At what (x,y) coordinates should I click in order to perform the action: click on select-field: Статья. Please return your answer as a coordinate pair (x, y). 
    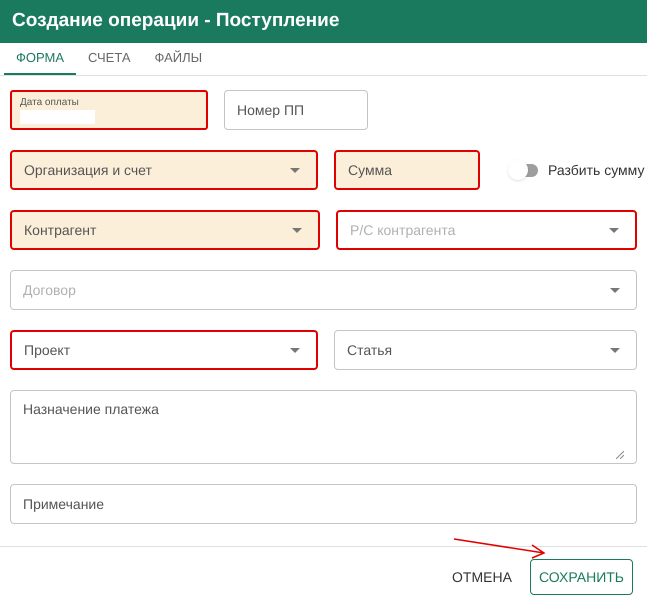
    Looking at the image, I should click on (485, 350).